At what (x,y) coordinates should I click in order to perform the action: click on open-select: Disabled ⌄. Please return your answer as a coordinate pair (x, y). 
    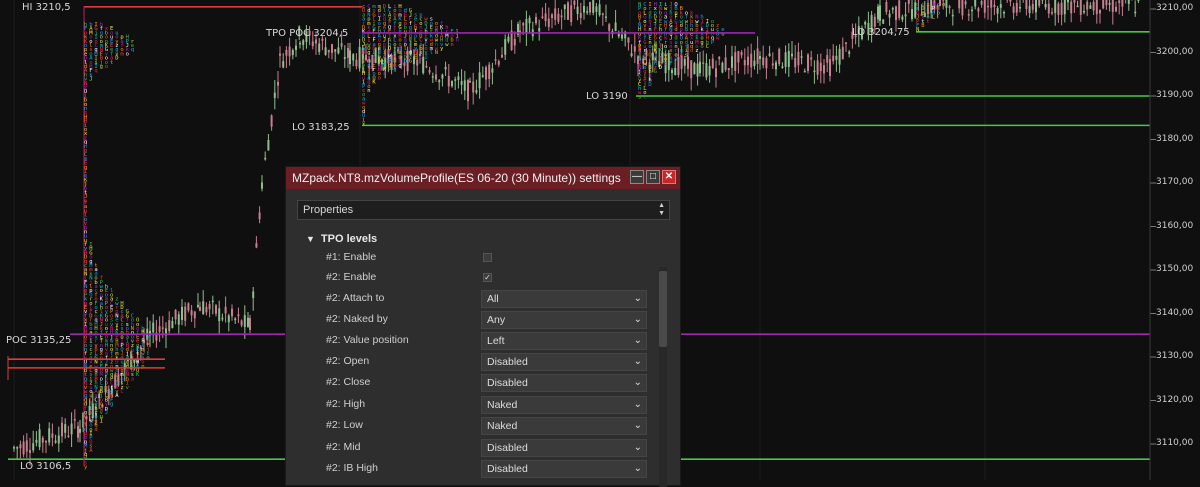
    Looking at the image, I should click on (564, 362).